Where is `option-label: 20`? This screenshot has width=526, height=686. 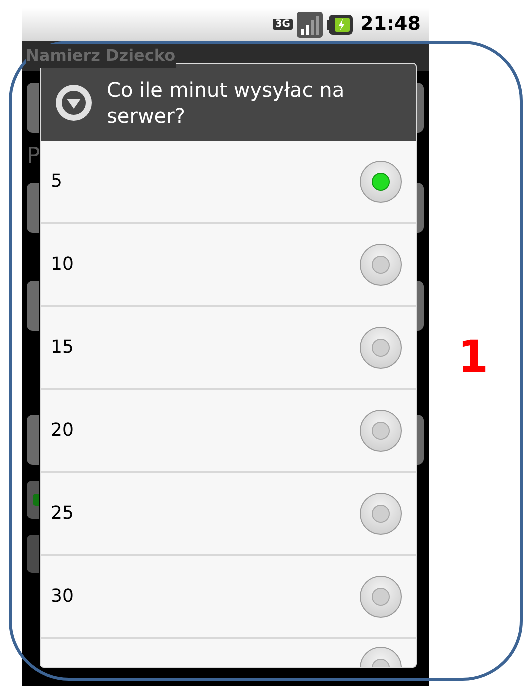 option-label: 20 is located at coordinates (62, 431).